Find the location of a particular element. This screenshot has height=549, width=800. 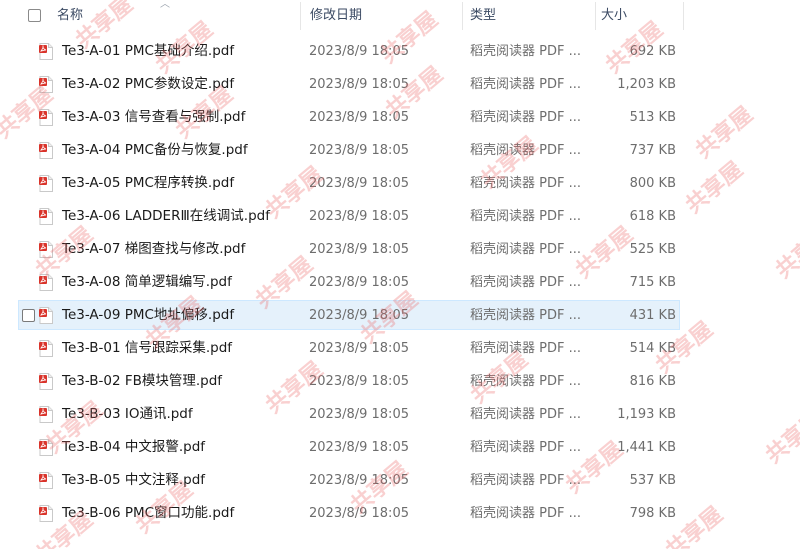

column-type-header: 类型 is located at coordinates (483, 16).